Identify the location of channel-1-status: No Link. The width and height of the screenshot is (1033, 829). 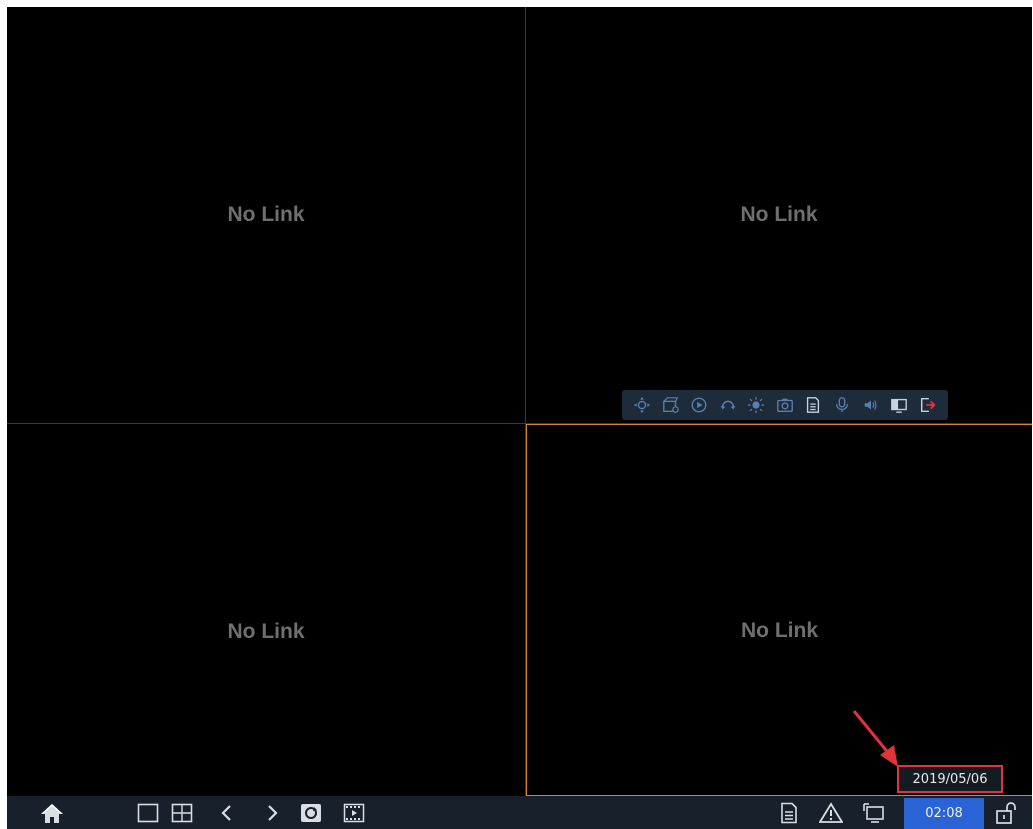
(266, 214).